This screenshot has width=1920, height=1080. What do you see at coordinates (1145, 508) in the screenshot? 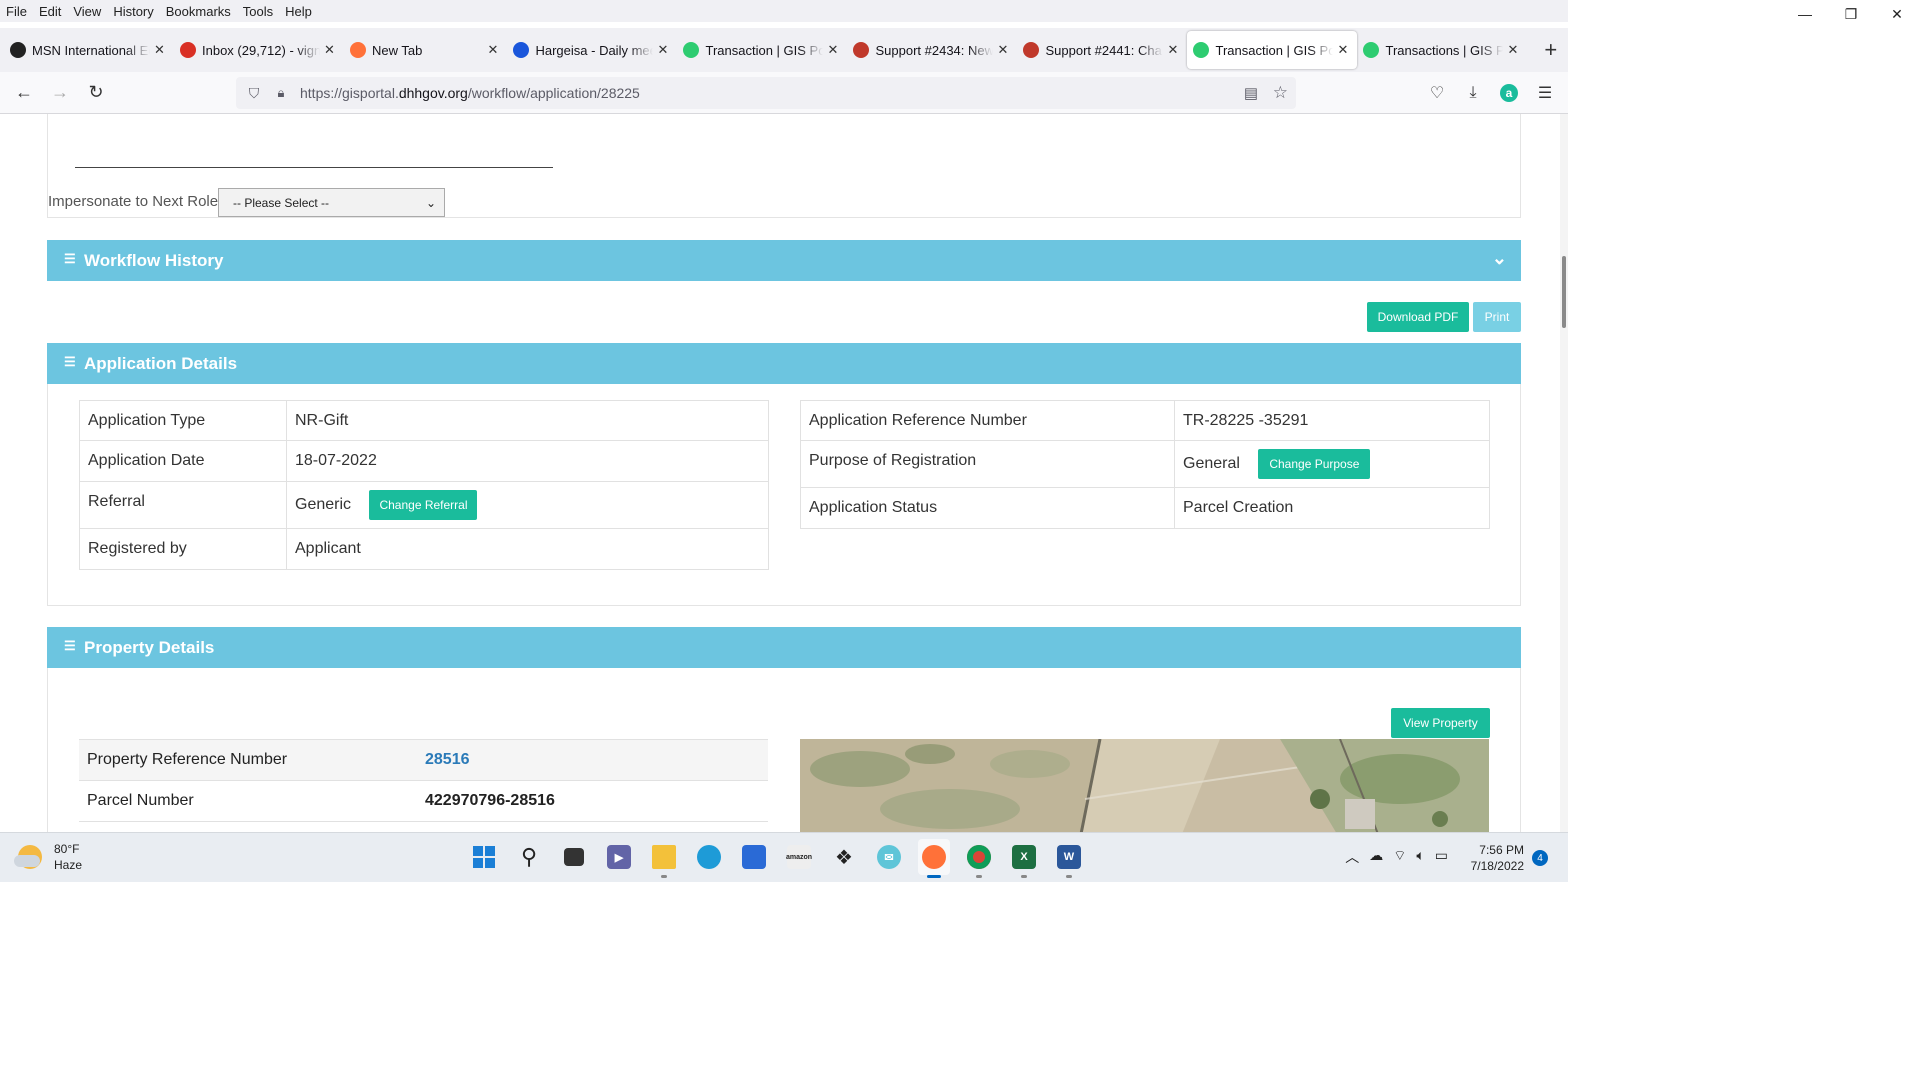
I see `table-row: Application Status Parcel Creation` at bounding box center [1145, 508].